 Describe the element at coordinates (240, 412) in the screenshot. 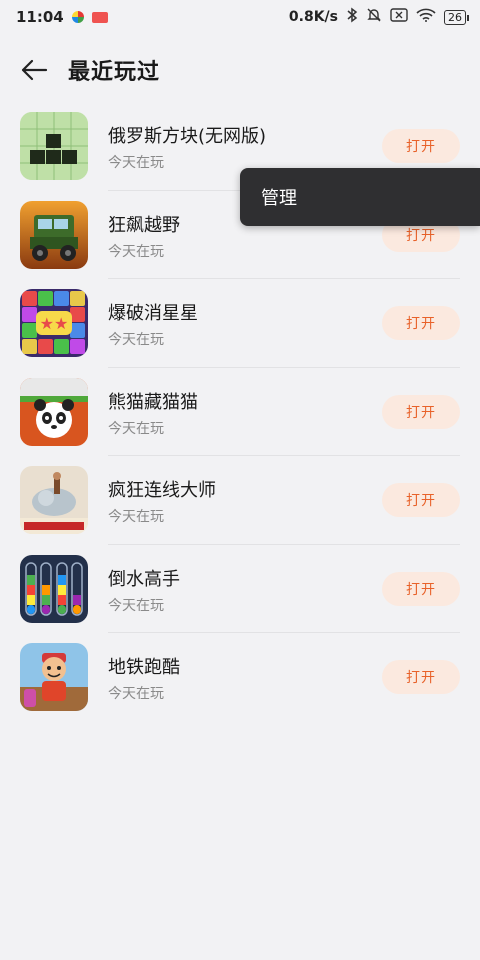

I see `list-item: 熊猫藏猫猫 今天在玩 打开` at that location.